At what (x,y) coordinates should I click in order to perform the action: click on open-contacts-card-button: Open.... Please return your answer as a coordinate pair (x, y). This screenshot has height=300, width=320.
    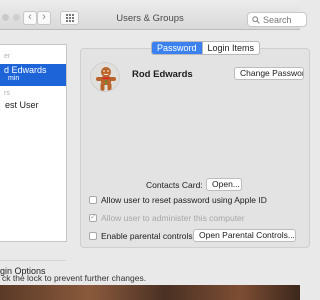
    Looking at the image, I should click on (224, 184).